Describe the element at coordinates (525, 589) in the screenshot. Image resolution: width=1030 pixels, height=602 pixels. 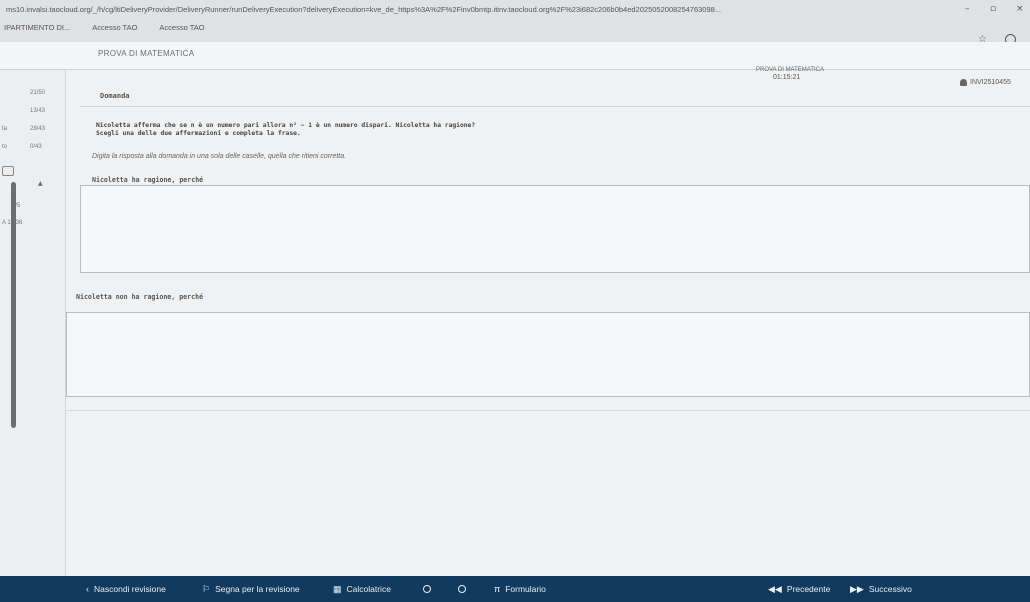
I see `formulary-label: Formulario` at that location.